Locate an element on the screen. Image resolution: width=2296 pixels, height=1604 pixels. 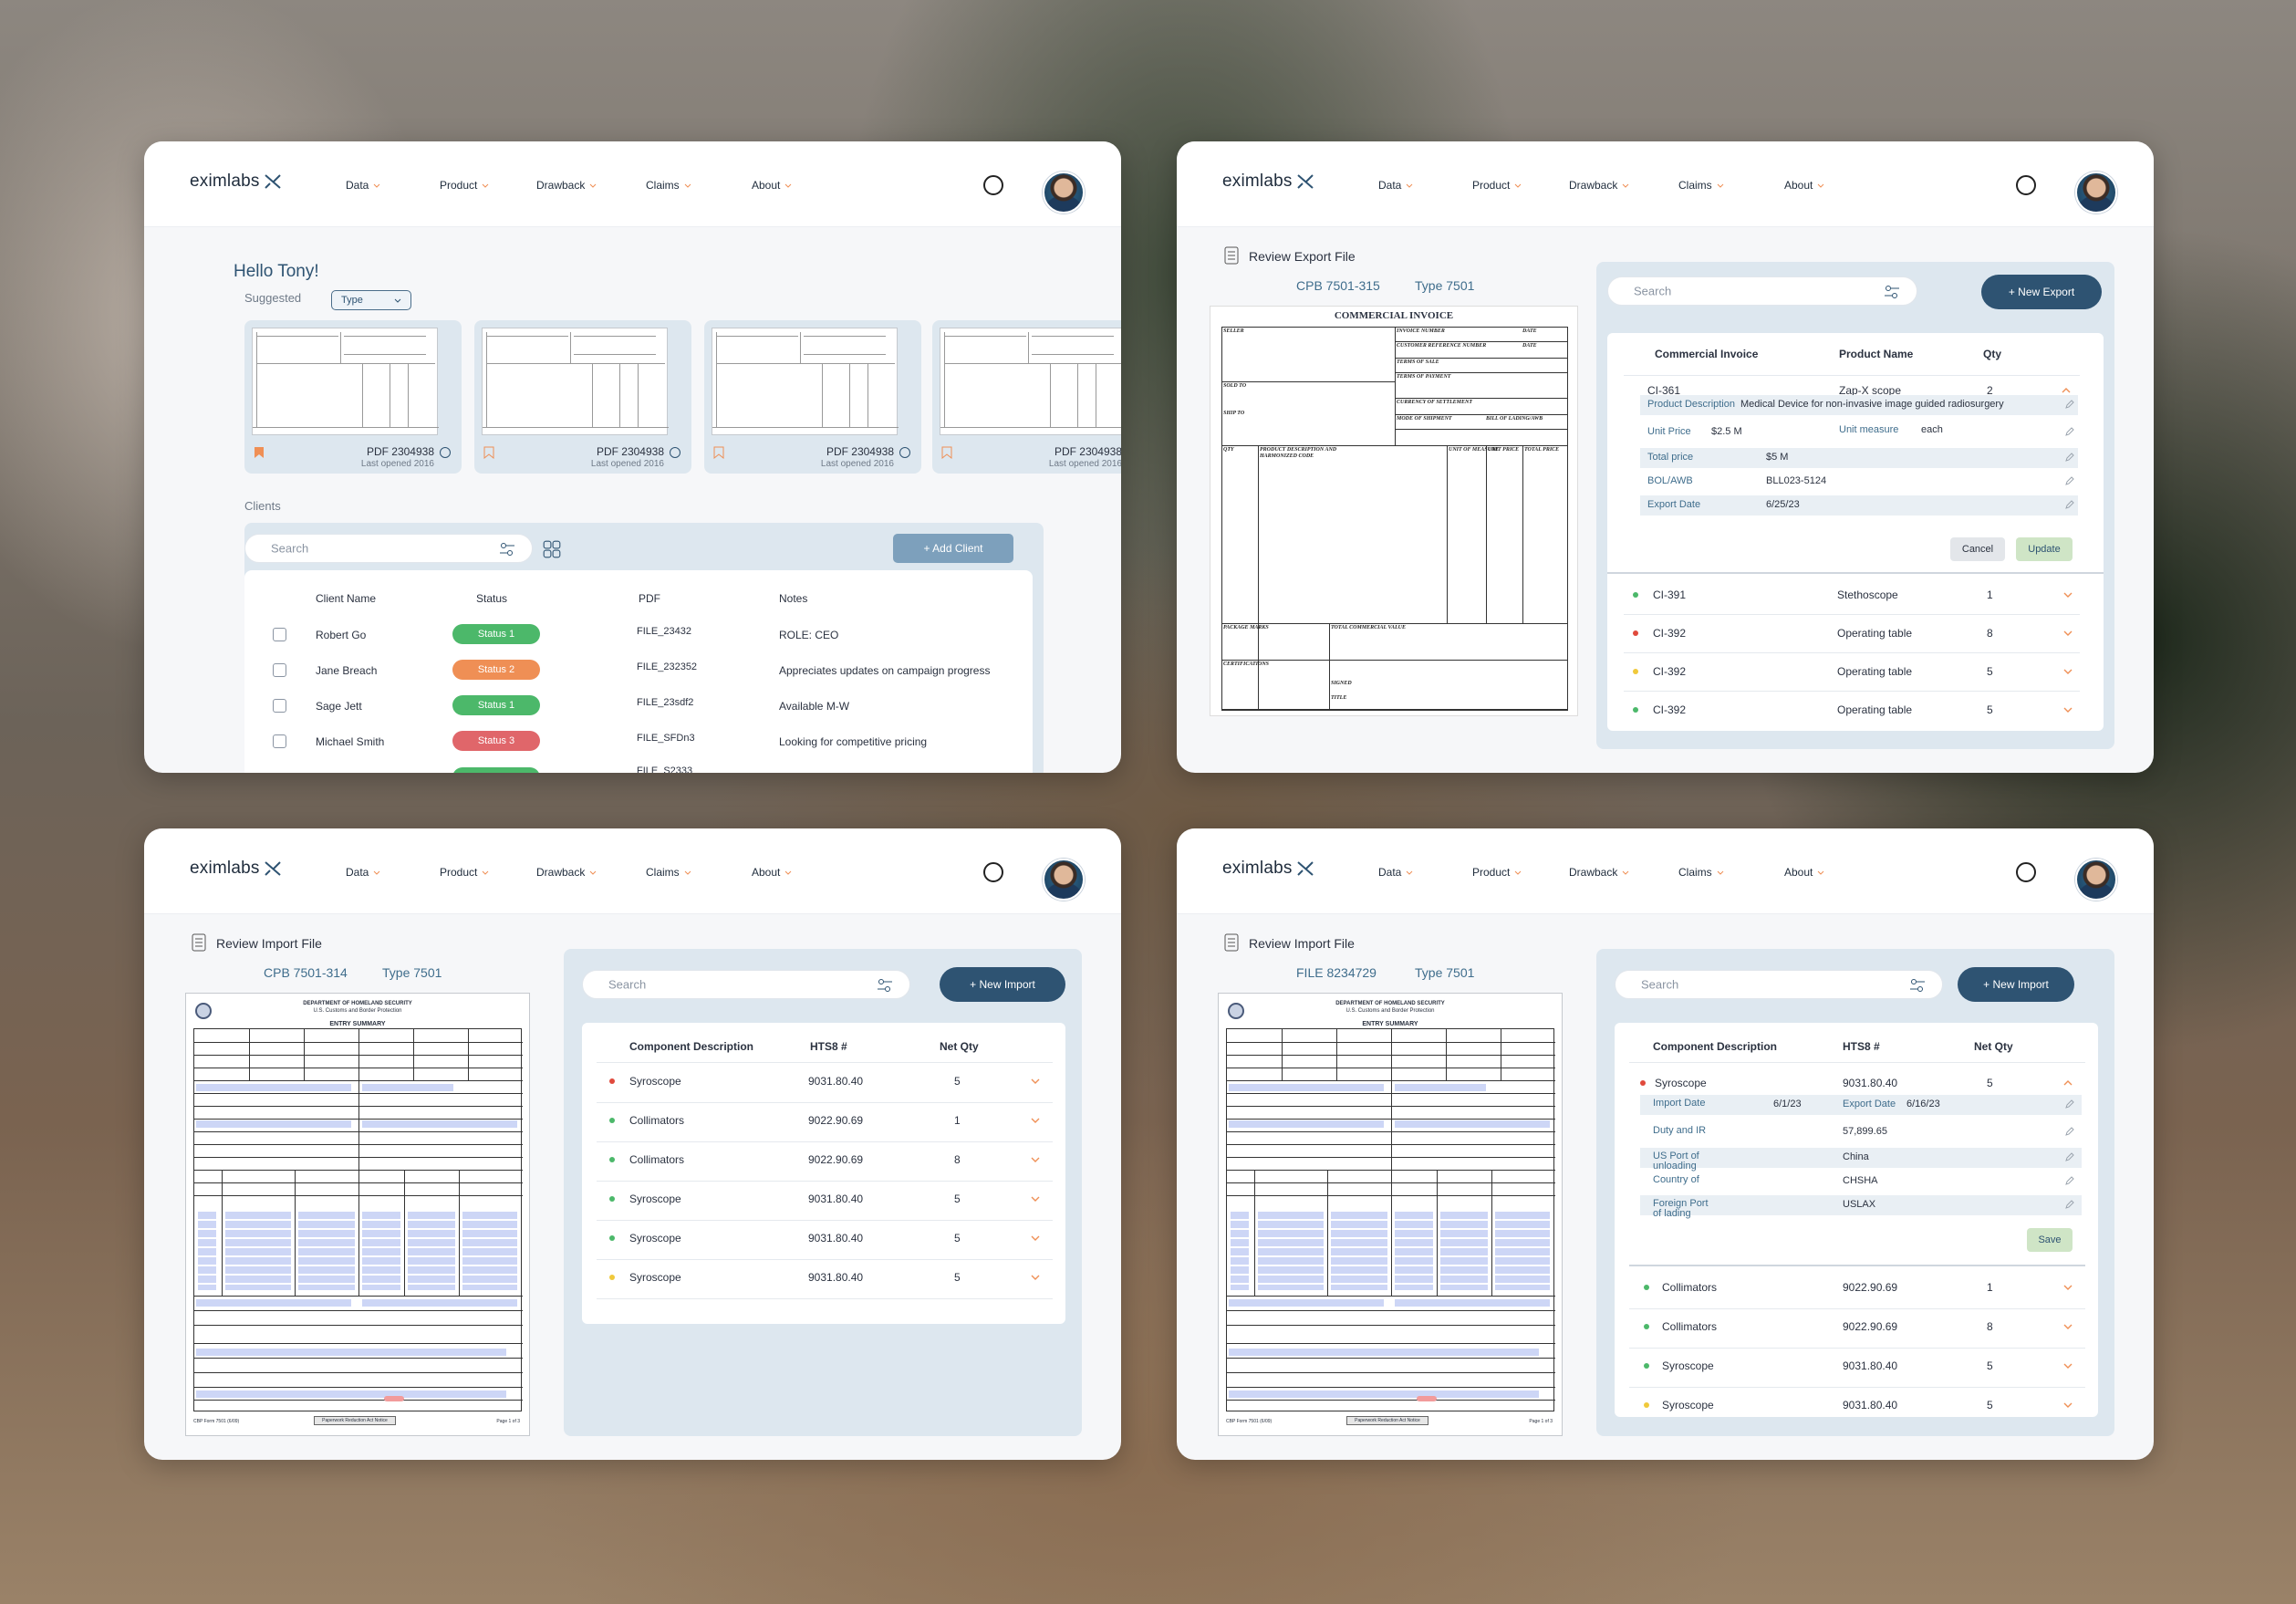
export-search-input: Search is located at coordinates (1762, 291).